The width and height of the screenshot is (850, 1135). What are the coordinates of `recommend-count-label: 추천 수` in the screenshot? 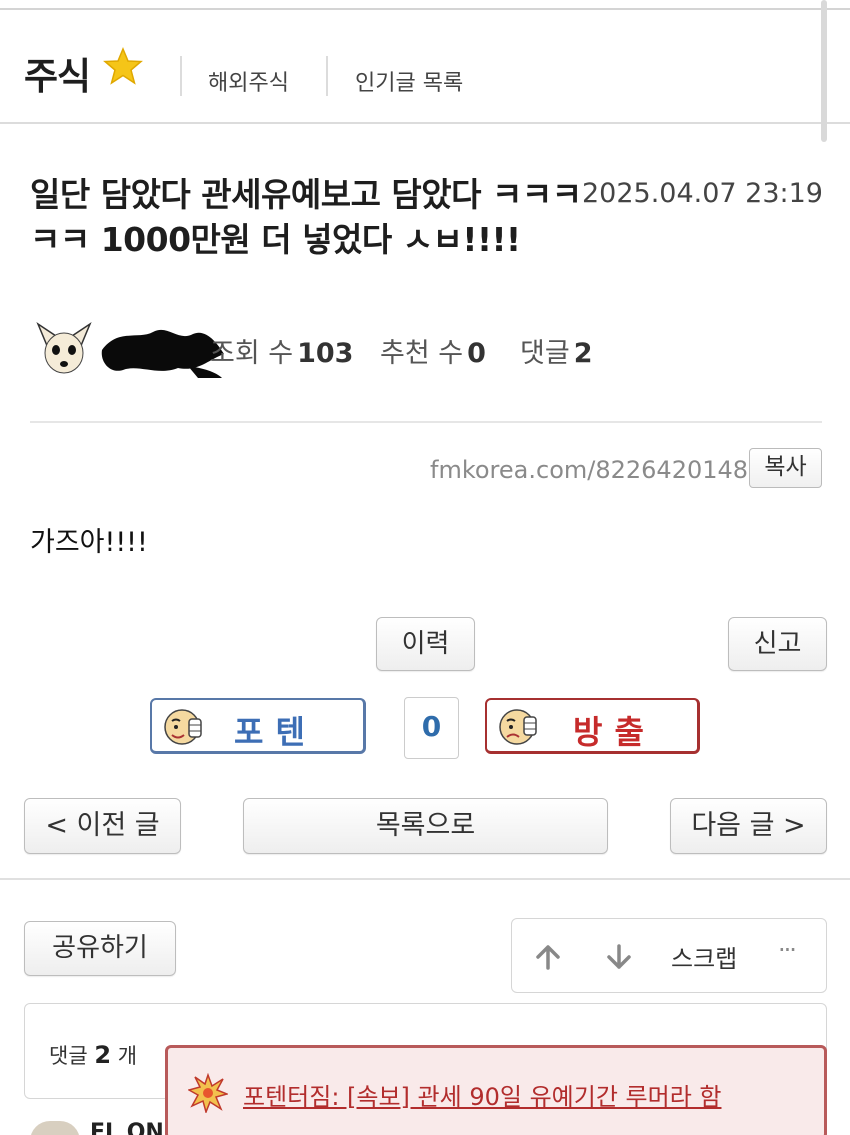 It's located at (422, 353).